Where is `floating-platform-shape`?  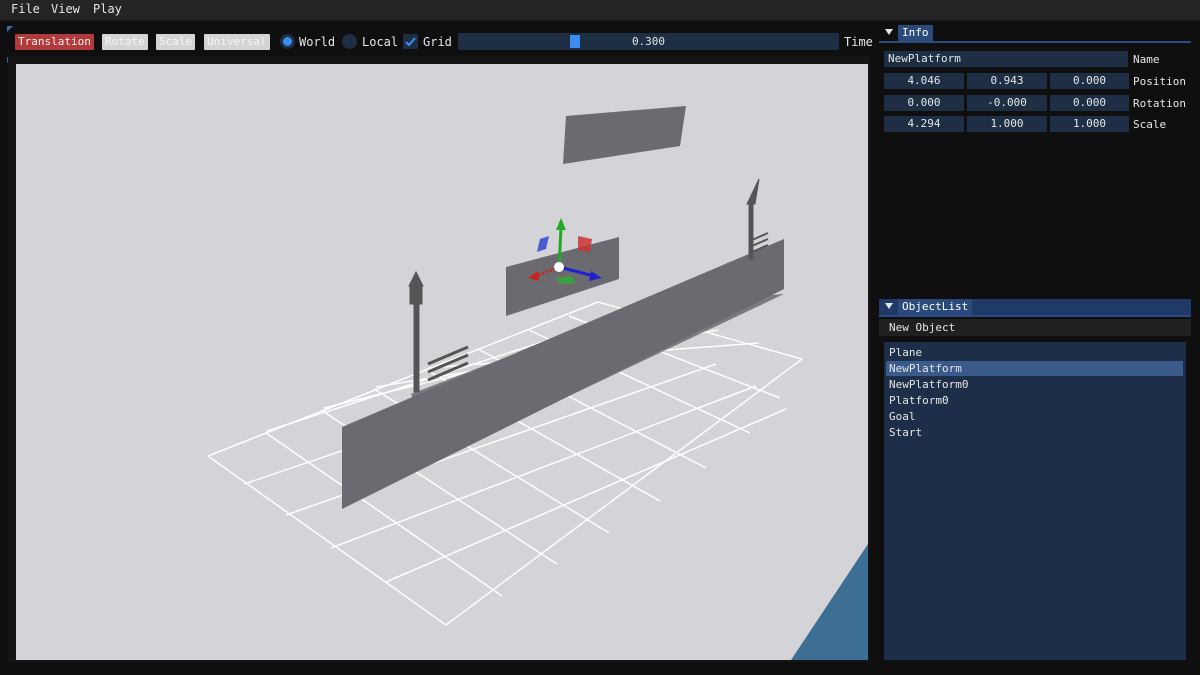 floating-platform-shape is located at coordinates (624, 135).